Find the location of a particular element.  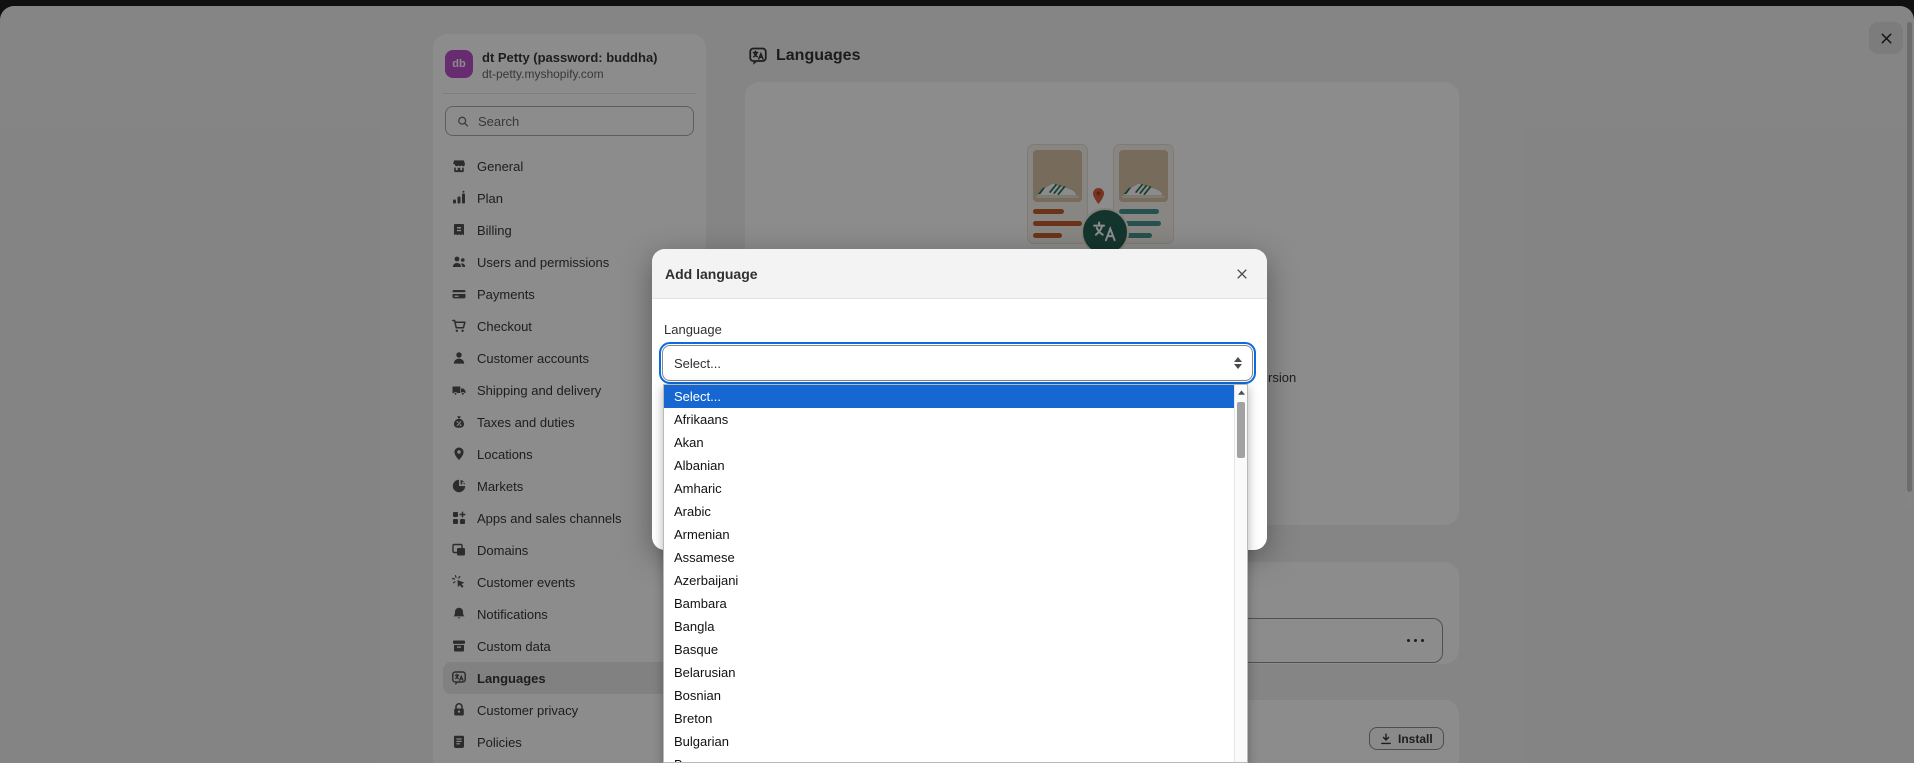

modal-close-button is located at coordinates (1242, 274).